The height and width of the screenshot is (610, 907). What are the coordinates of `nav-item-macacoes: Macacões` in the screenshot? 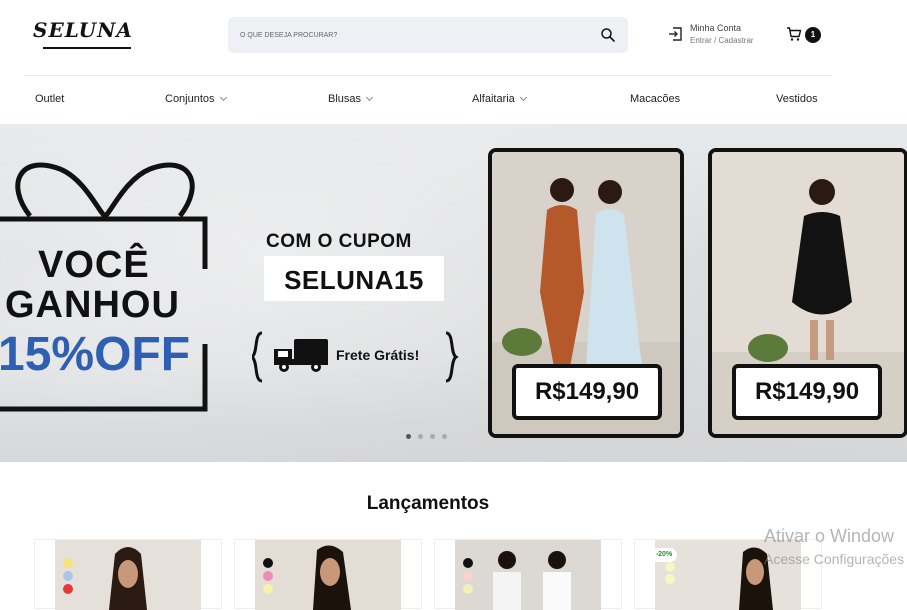 It's located at (655, 99).